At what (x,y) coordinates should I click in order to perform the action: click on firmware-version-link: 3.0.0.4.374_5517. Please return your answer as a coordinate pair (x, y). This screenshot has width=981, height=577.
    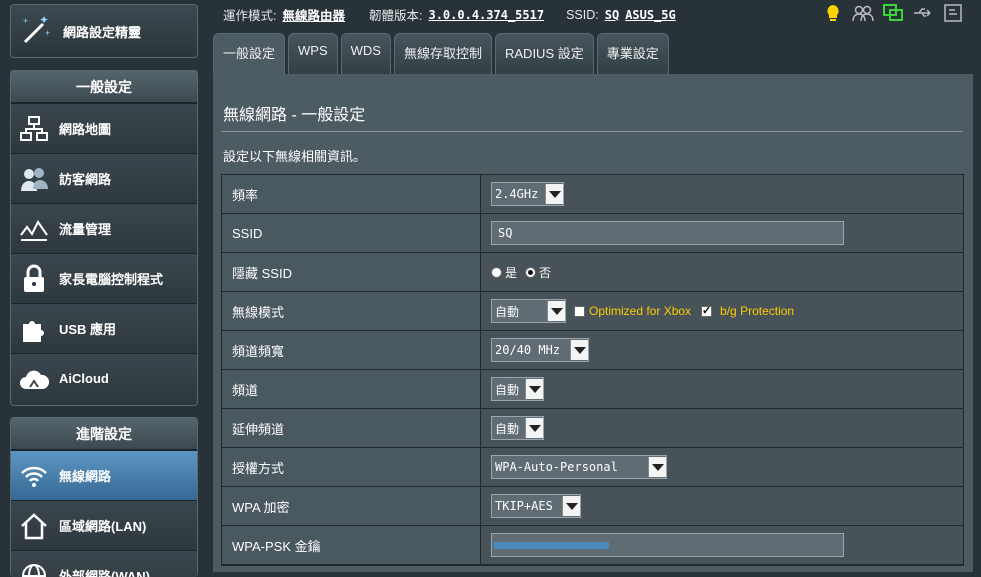
    Looking at the image, I should click on (486, 15).